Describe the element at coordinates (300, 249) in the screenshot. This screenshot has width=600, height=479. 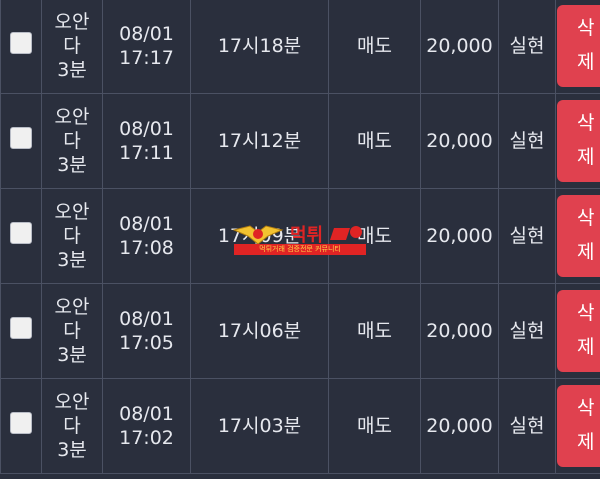
I see `watermark-tagline: 먹튀거래 검증전문 커뮤니티` at that location.